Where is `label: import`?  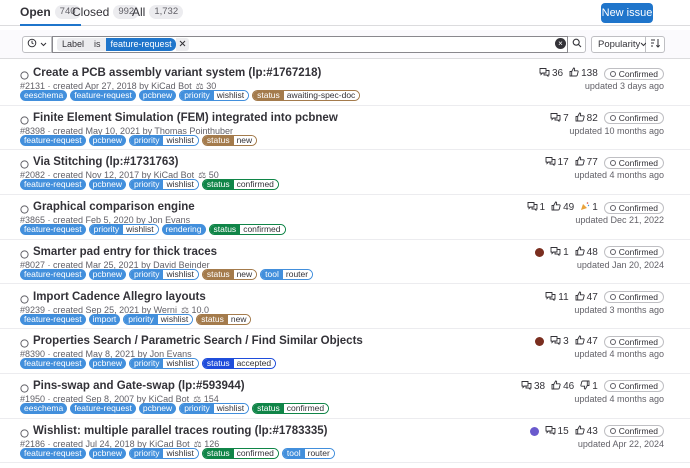 label: import is located at coordinates (104, 319).